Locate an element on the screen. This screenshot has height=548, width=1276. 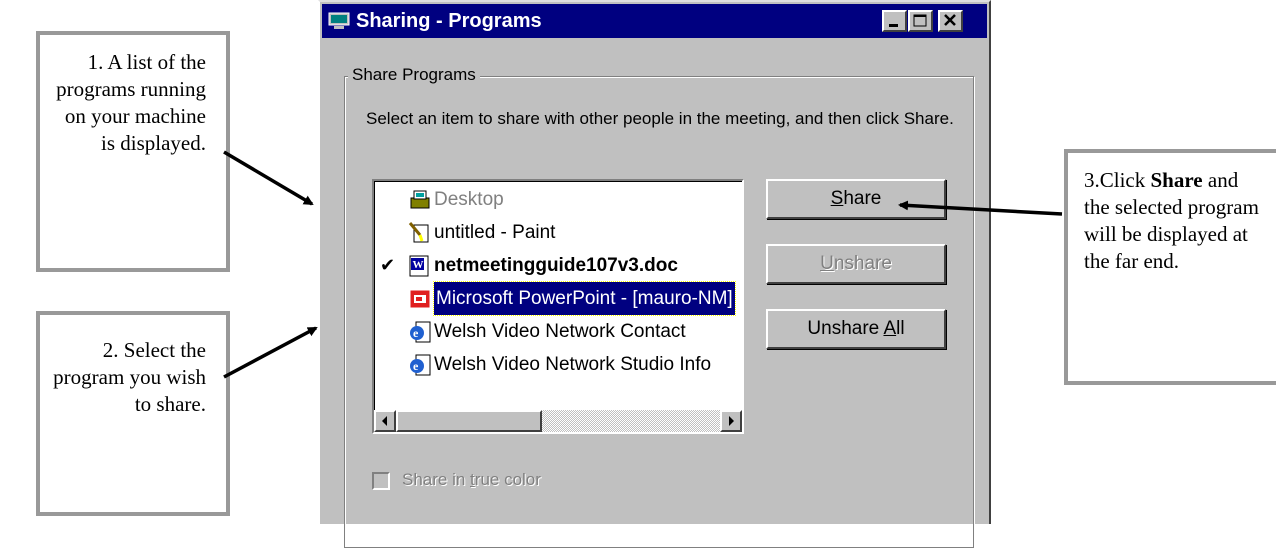
scroll-thumb is located at coordinates (469, 421).